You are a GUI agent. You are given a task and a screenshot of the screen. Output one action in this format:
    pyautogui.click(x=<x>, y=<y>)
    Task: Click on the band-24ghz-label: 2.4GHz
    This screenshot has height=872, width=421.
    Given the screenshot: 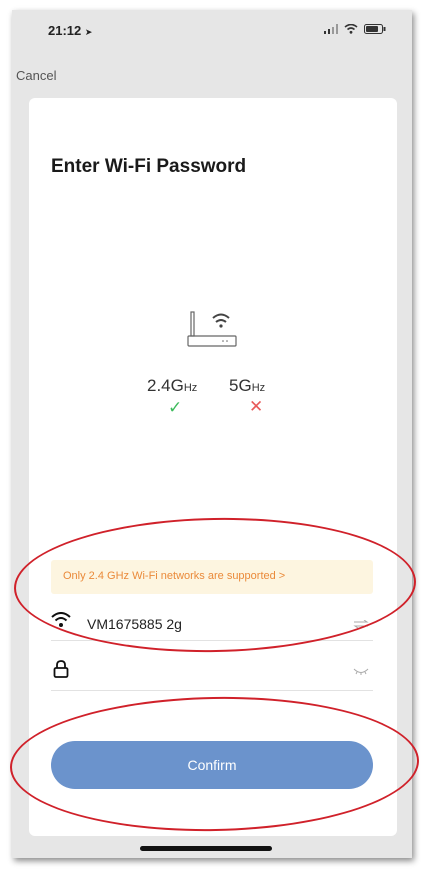 What is the action you would take?
    pyautogui.click(x=172, y=386)
    